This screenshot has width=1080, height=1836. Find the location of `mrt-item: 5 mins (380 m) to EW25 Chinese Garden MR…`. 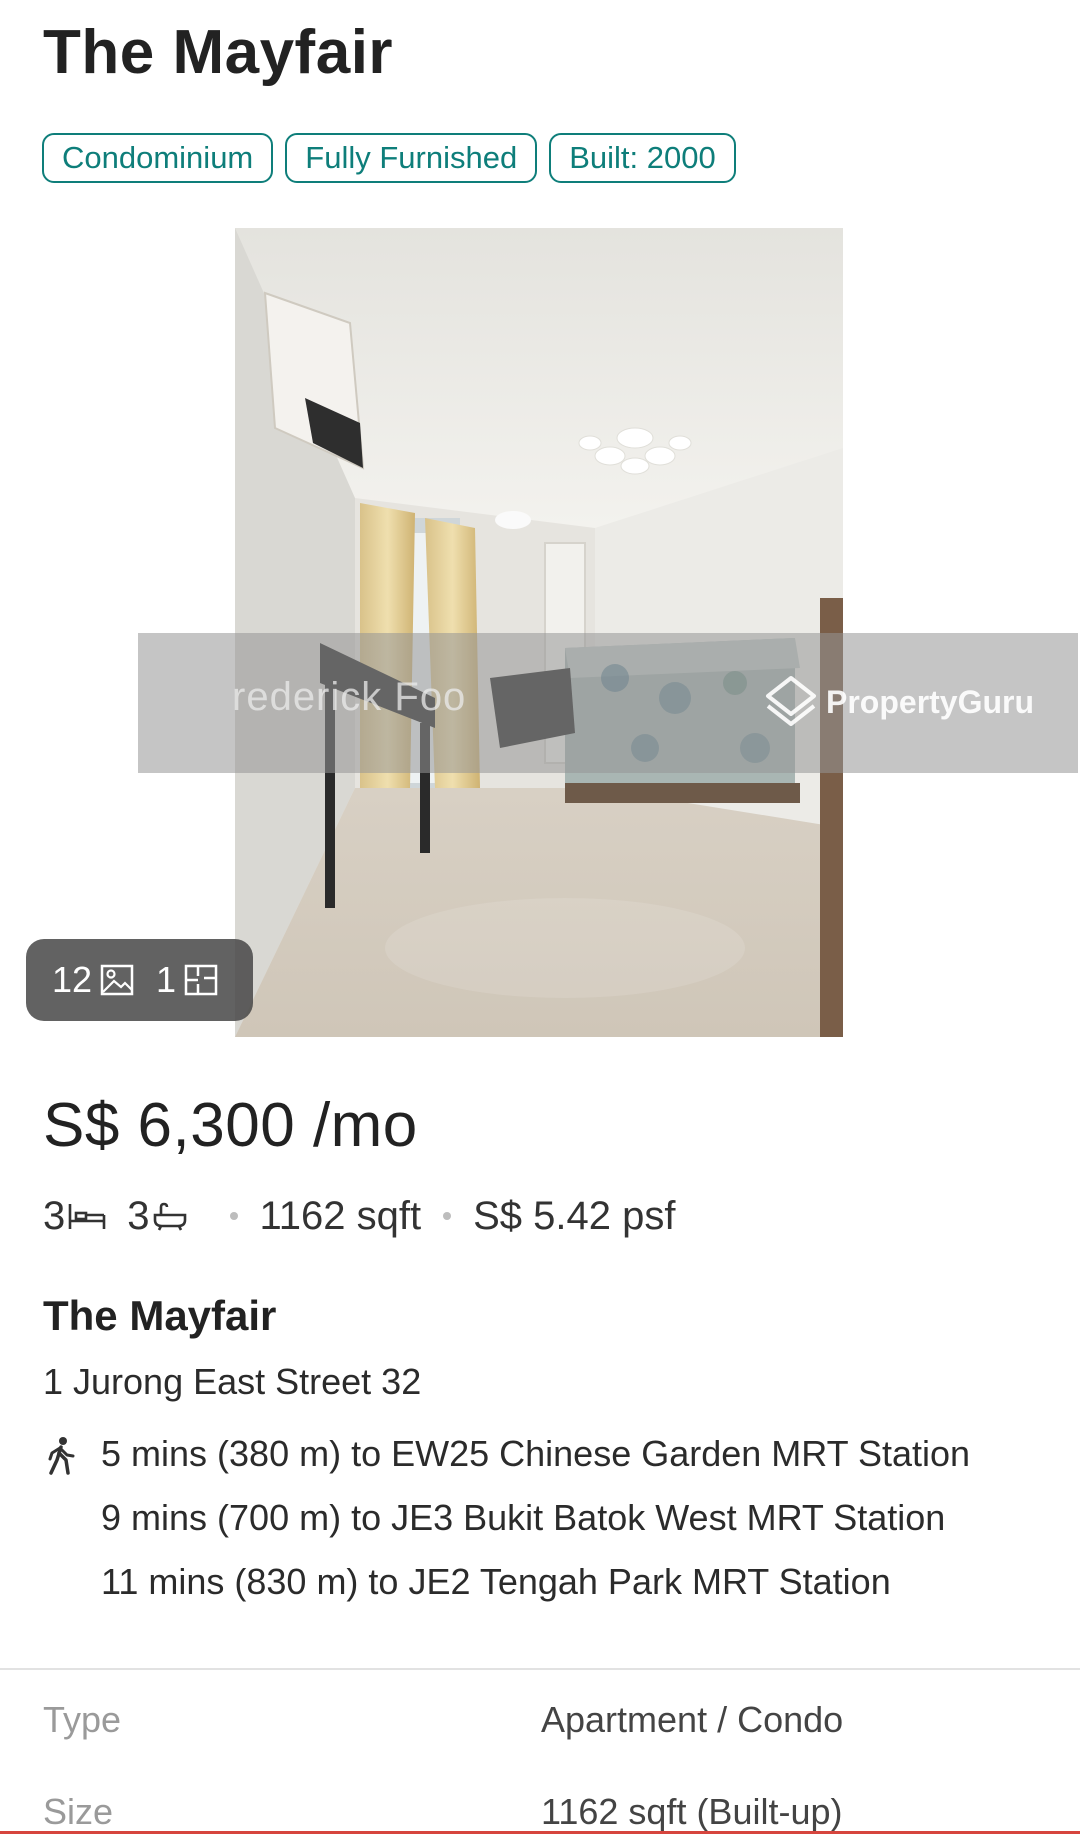

mrt-item: 5 mins (380 m) to EW25 Chinese Garden MR… is located at coordinates (536, 1453).